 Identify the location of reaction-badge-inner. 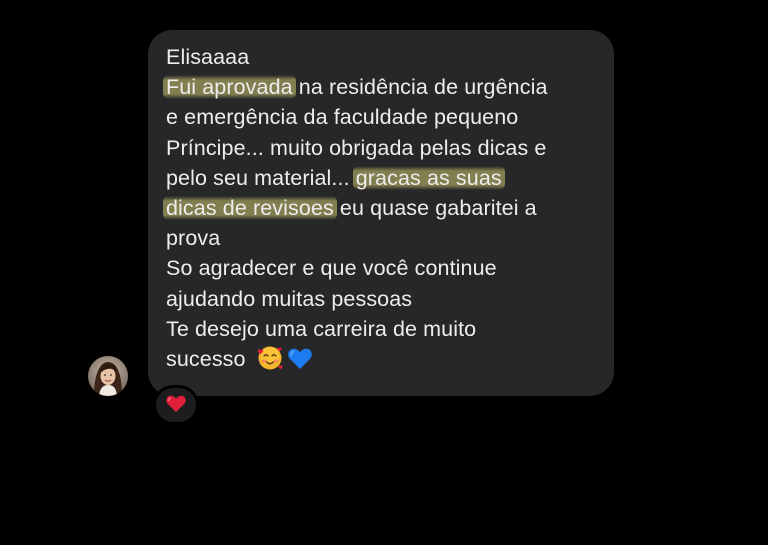
(176, 405).